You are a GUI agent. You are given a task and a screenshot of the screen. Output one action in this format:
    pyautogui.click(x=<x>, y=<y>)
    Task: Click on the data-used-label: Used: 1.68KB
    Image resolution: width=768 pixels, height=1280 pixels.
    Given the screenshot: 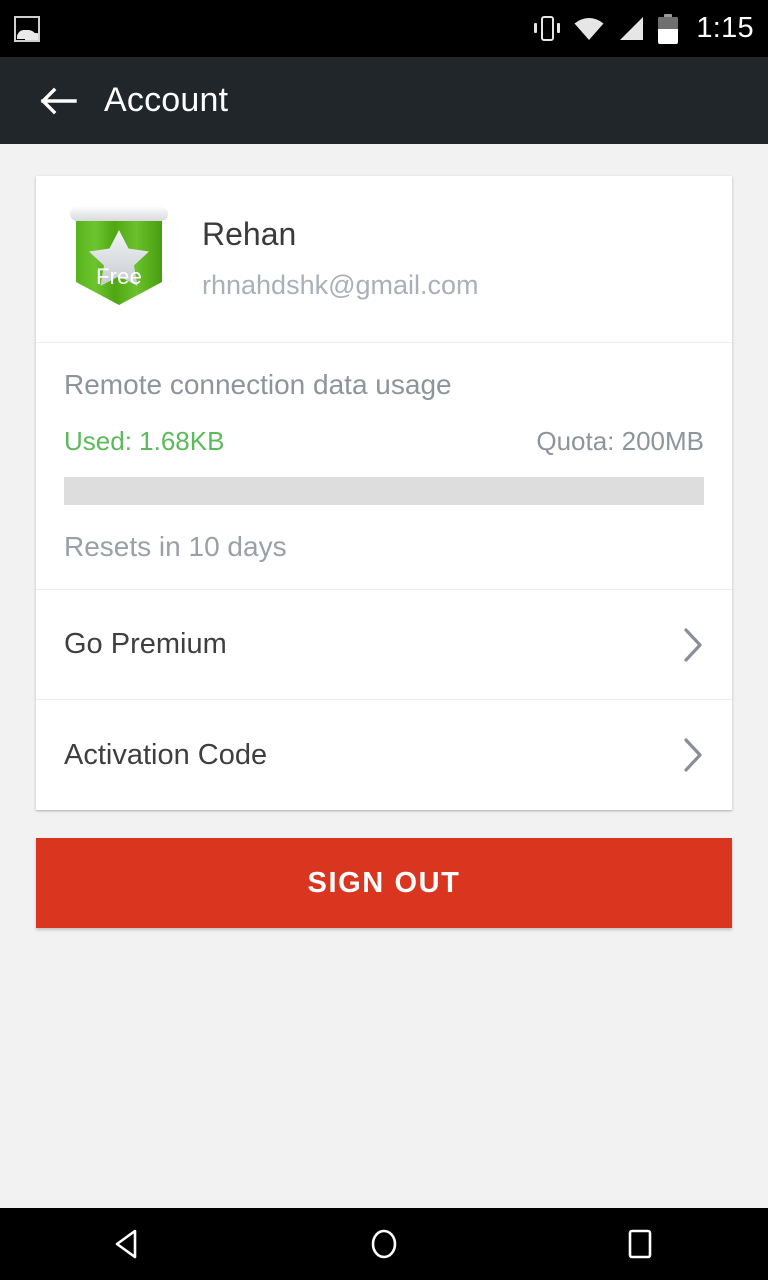 What is the action you would take?
    pyautogui.click(x=144, y=441)
    